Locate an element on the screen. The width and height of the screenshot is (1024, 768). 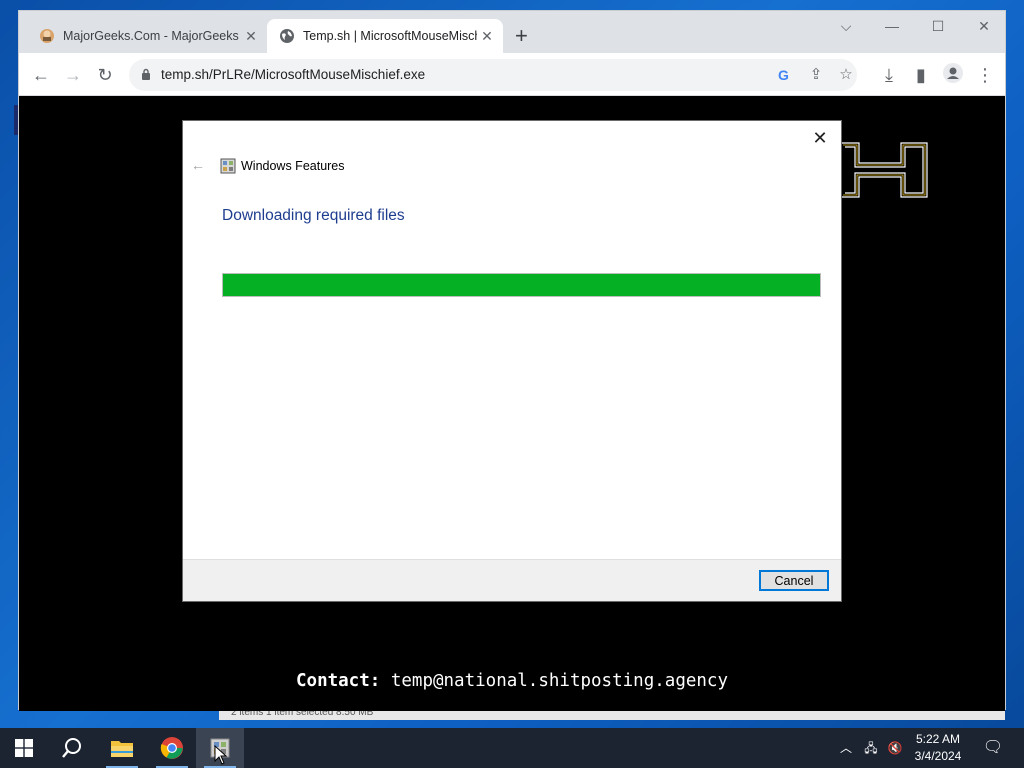
clock-date: 3/4/2024 is located at coordinates (938, 756).